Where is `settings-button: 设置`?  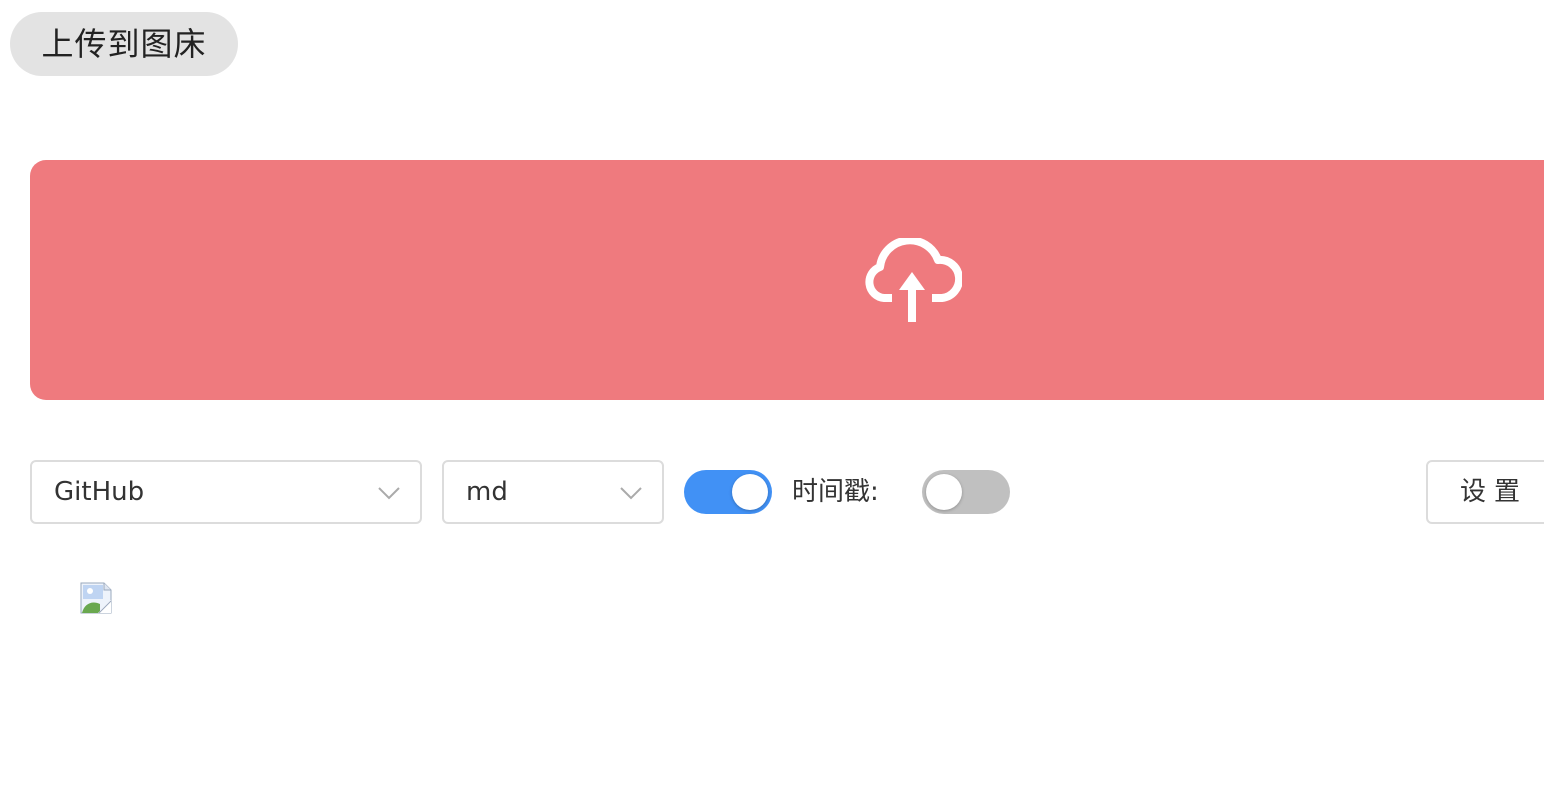
settings-button: 设置 is located at coordinates (1485, 492).